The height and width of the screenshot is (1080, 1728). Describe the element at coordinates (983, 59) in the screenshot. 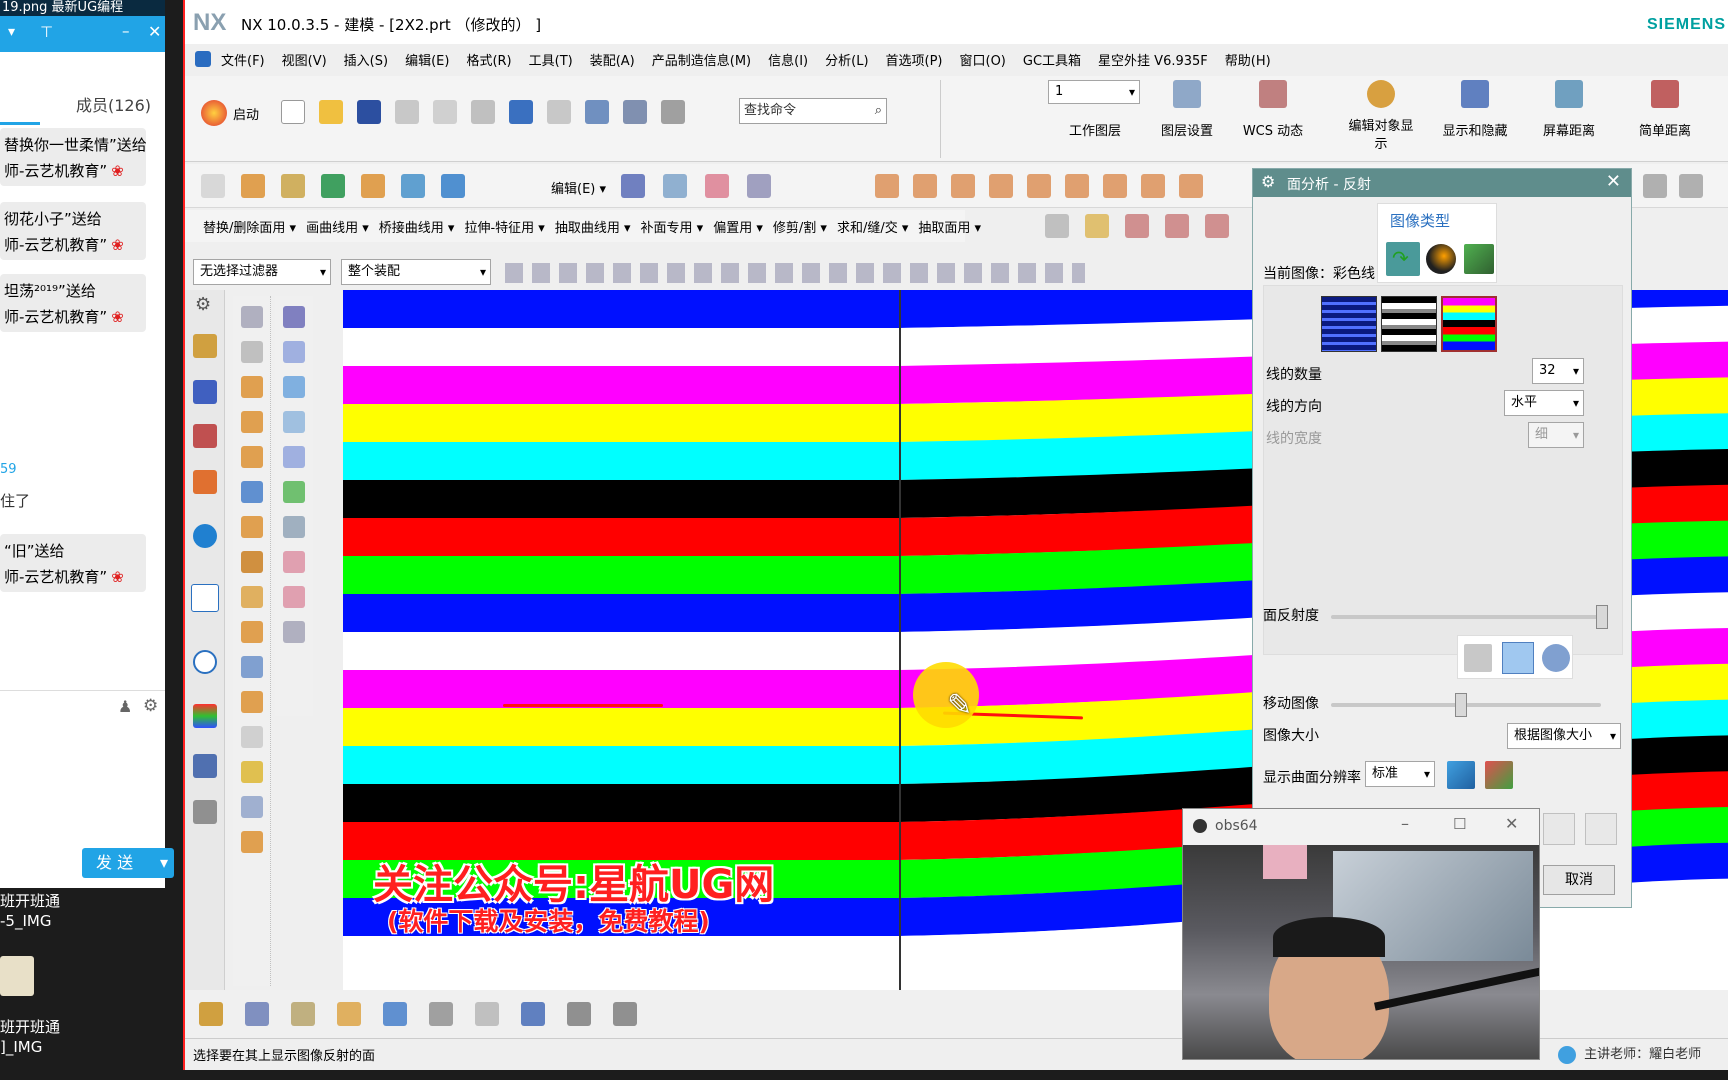

I see `menu-item-window: 窗口(O)` at that location.